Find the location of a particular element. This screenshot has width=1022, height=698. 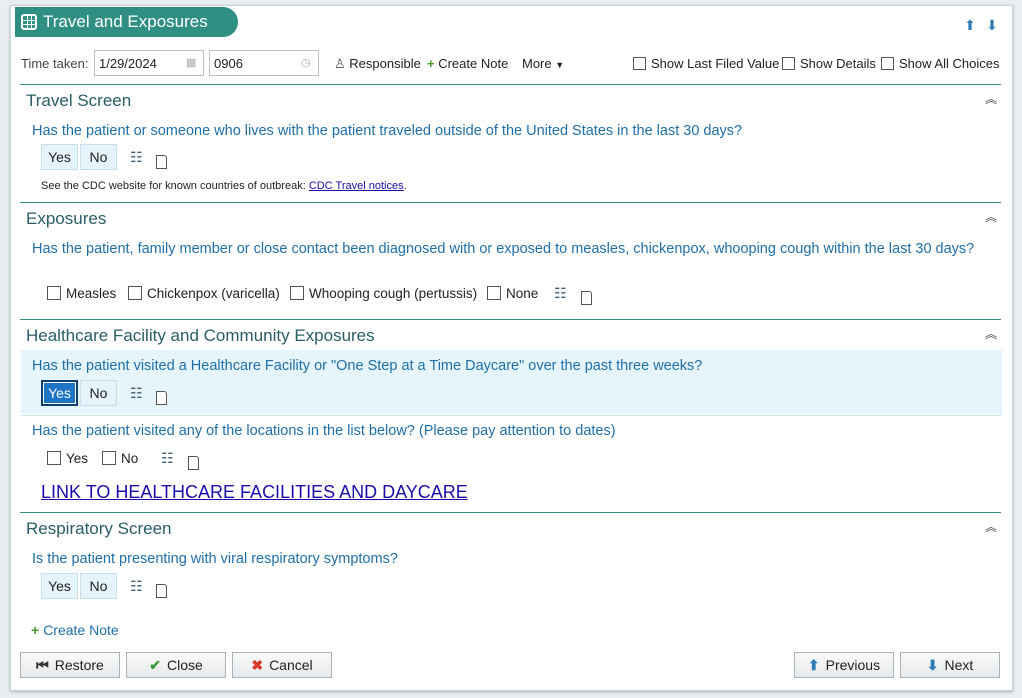

restore-icon: ⏮ is located at coordinates (42, 665).